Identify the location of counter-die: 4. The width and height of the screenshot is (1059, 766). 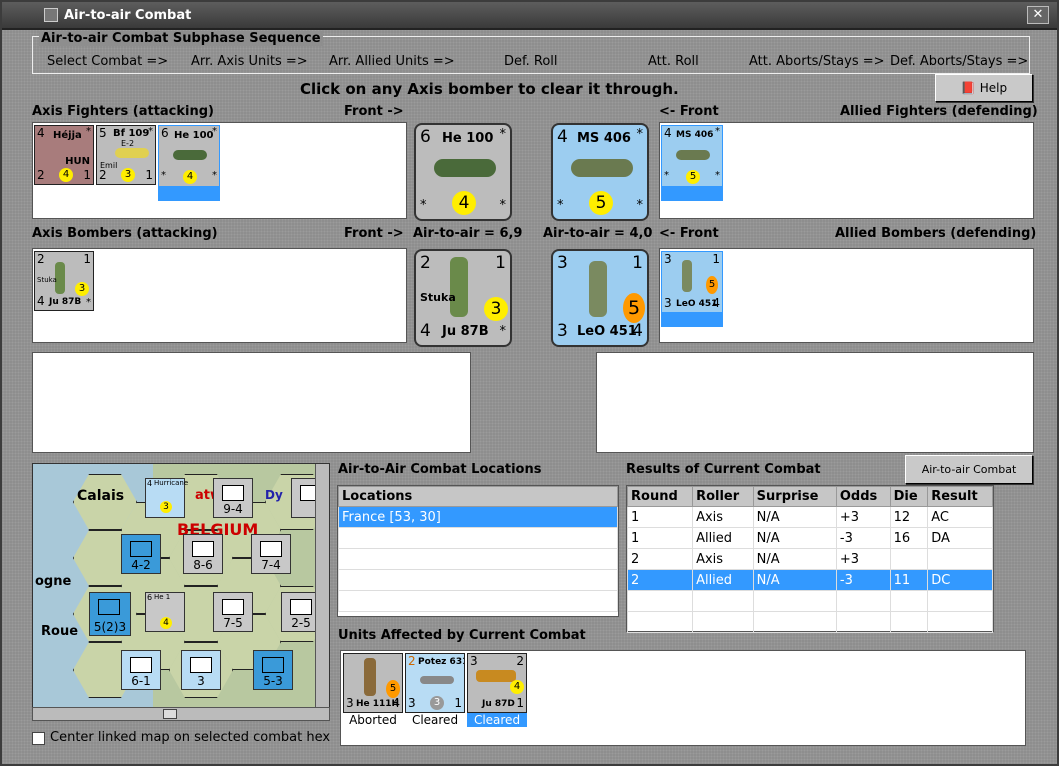
(166, 623).